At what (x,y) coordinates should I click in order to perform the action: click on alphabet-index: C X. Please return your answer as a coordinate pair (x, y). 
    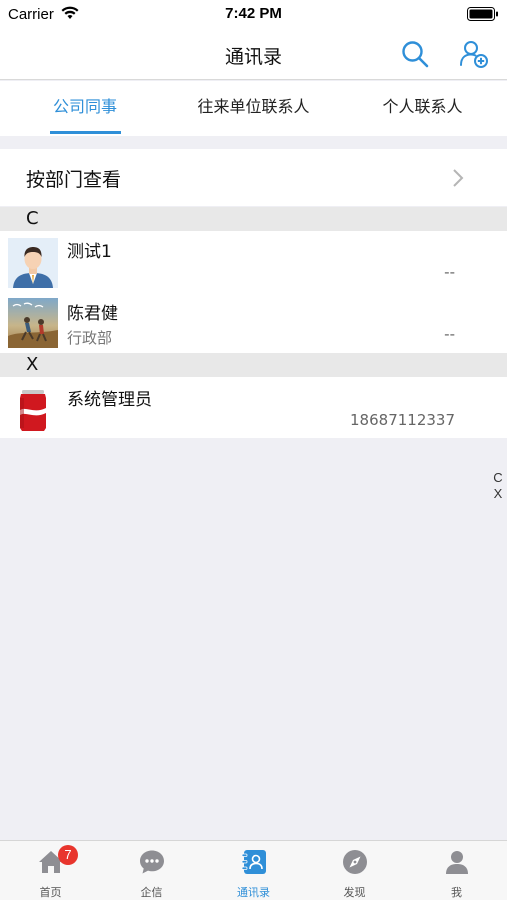
    Looking at the image, I should click on (498, 486).